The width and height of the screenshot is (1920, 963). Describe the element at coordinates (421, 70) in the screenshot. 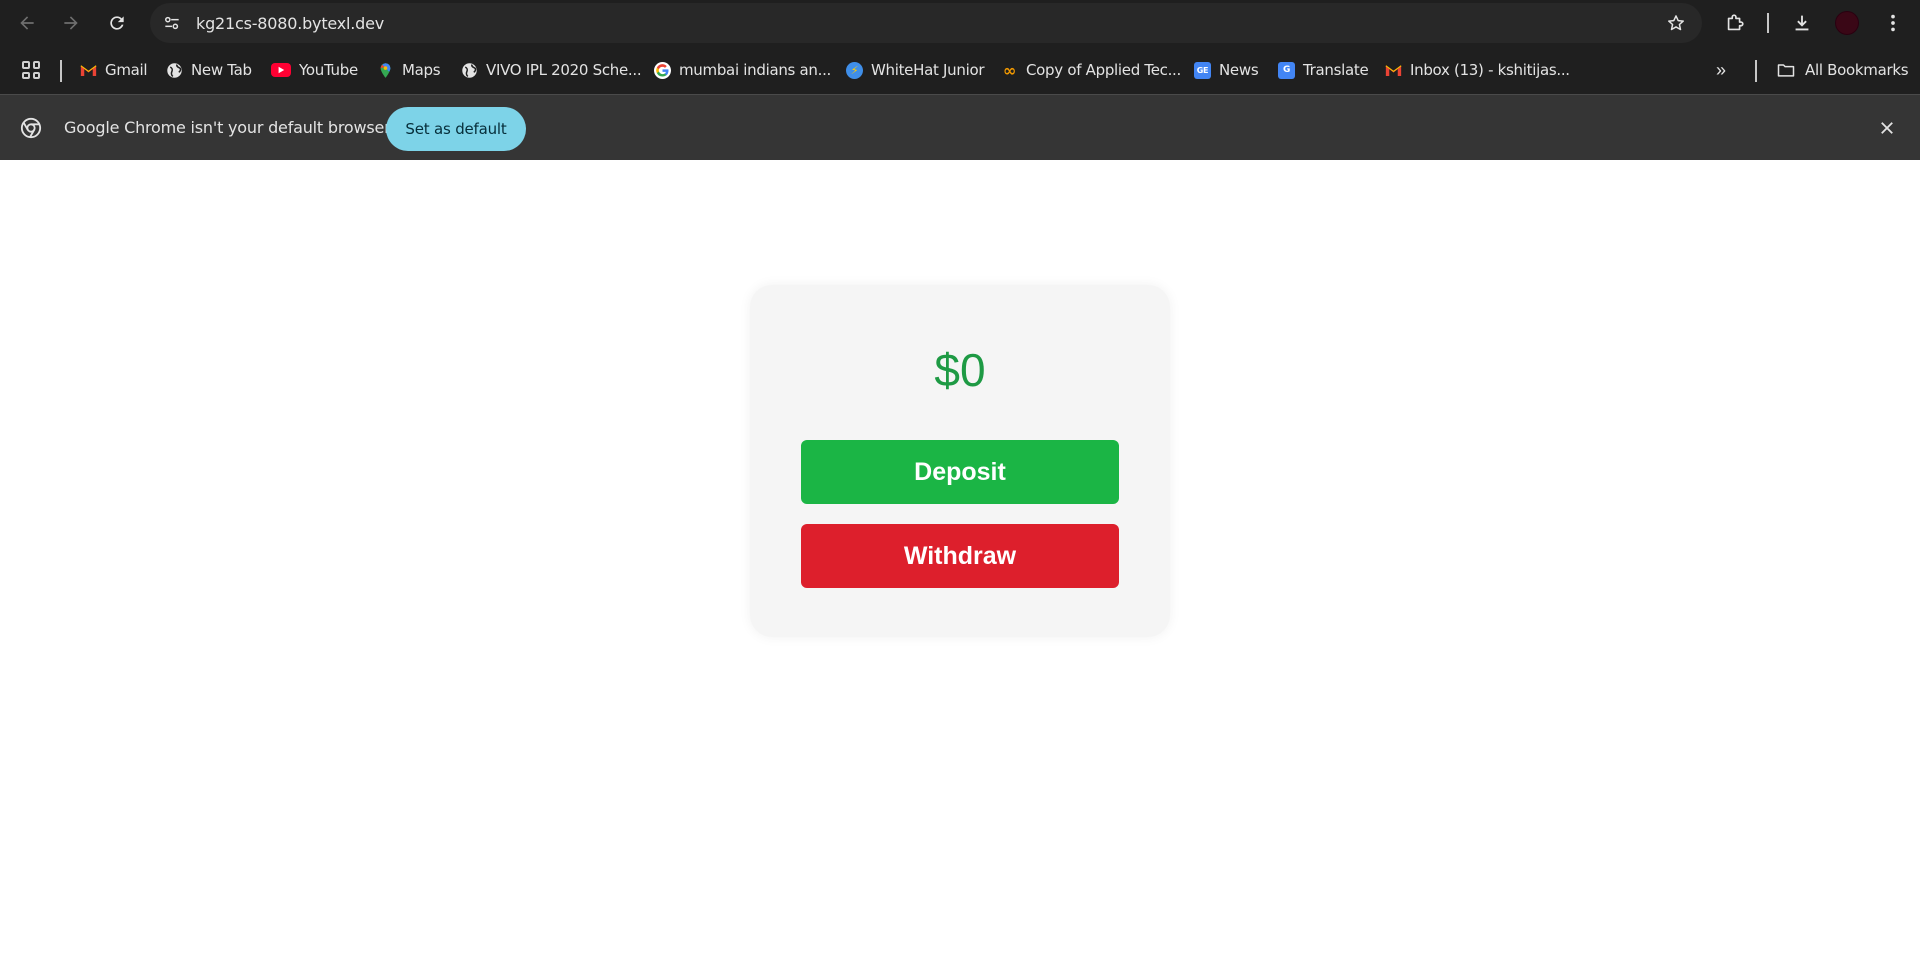

I see `bookmark-label: Maps` at that location.